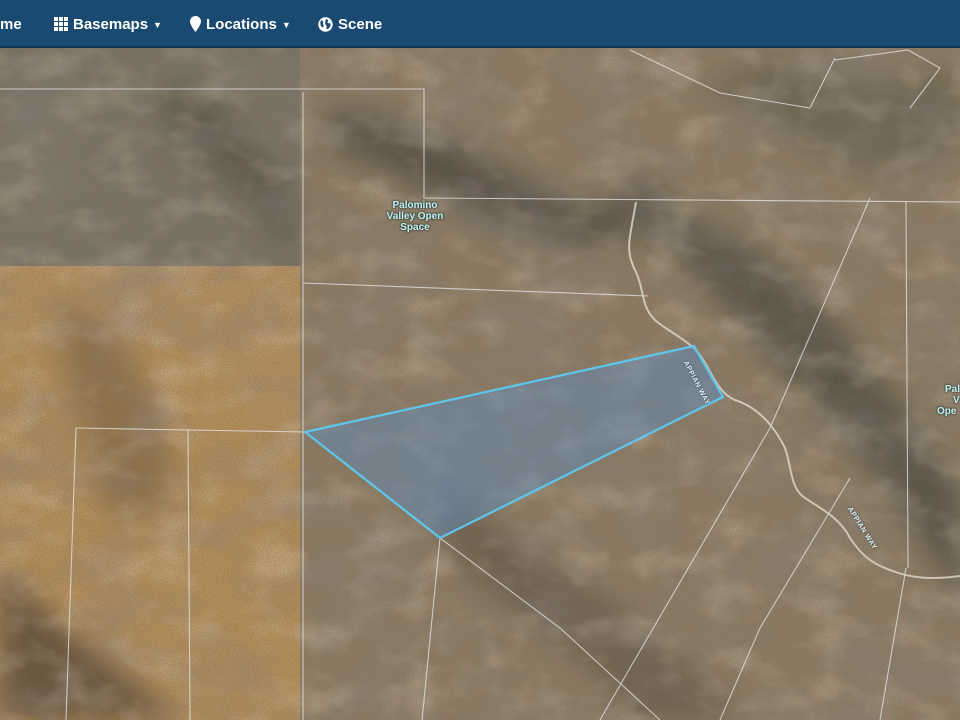 The image size is (960, 720). Describe the element at coordinates (61, 24) in the screenshot. I see `grid-icon` at that location.